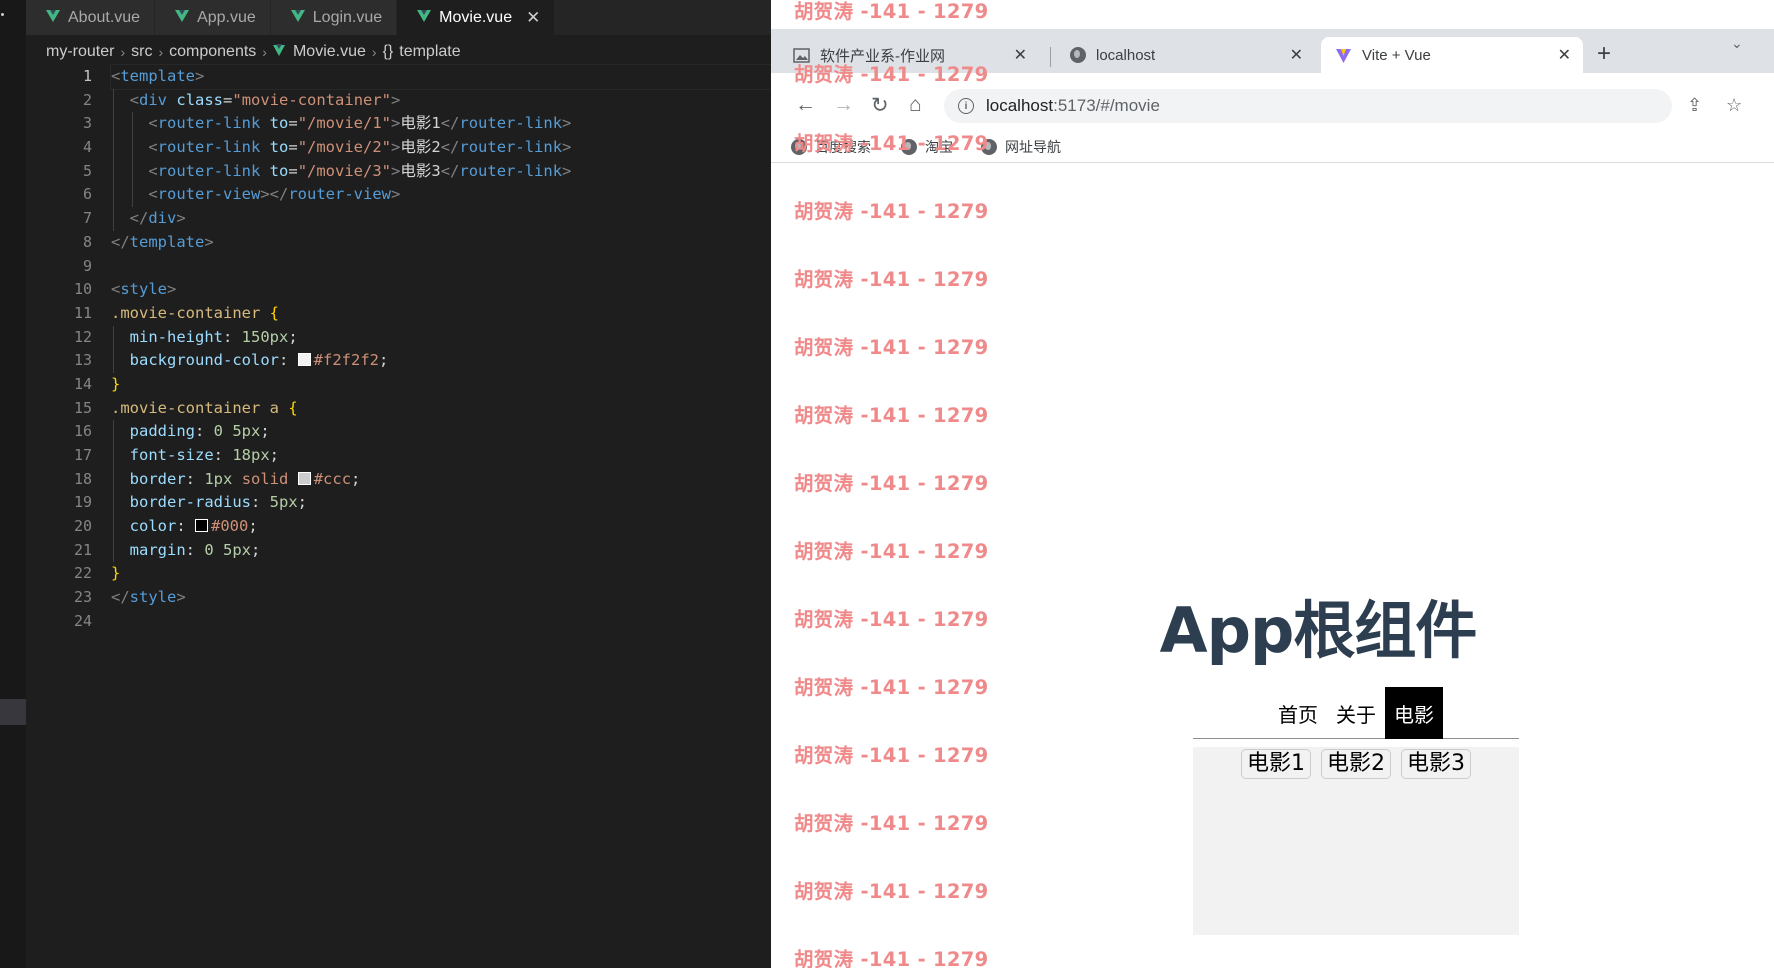  I want to click on line-number: 21, so click(82, 549).